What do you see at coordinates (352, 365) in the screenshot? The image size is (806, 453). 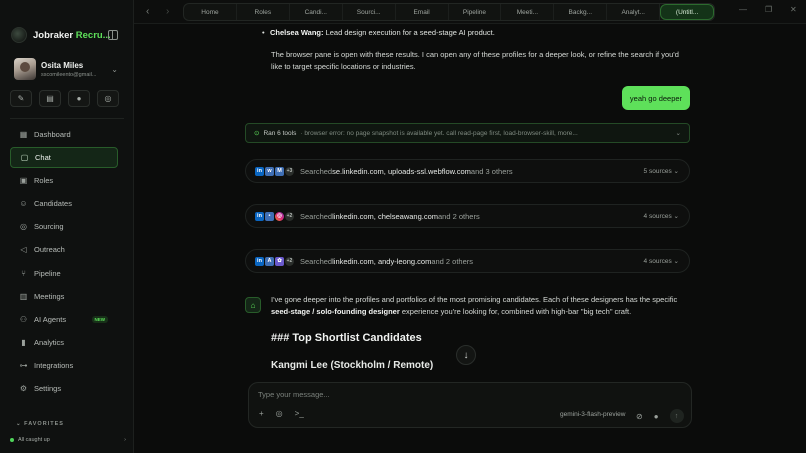 I see `message-subheading: Kangmi Lee (Stockholm / Remote)` at bounding box center [352, 365].